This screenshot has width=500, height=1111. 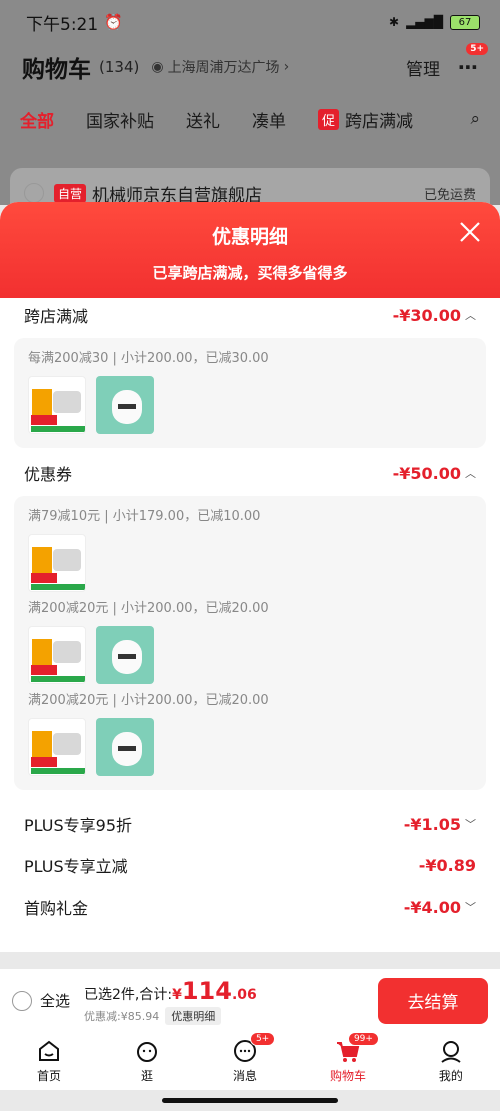 What do you see at coordinates (48, 1050) in the screenshot?
I see `home-icon` at bounding box center [48, 1050].